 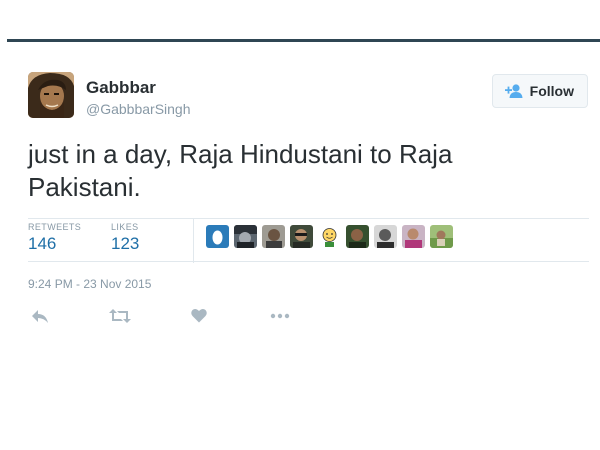 What do you see at coordinates (125, 227) in the screenshot?
I see `likes-label: LIKES` at bounding box center [125, 227].